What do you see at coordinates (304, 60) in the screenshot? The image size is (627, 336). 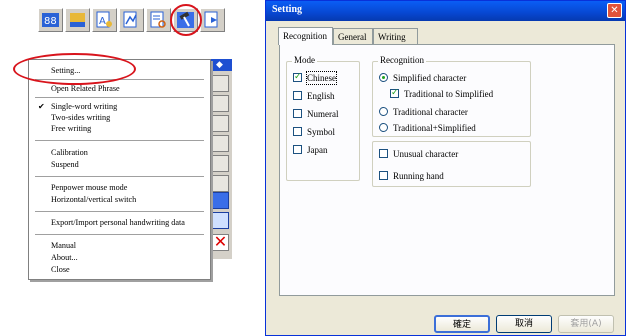 I see `mode-group-label: Mode` at bounding box center [304, 60].